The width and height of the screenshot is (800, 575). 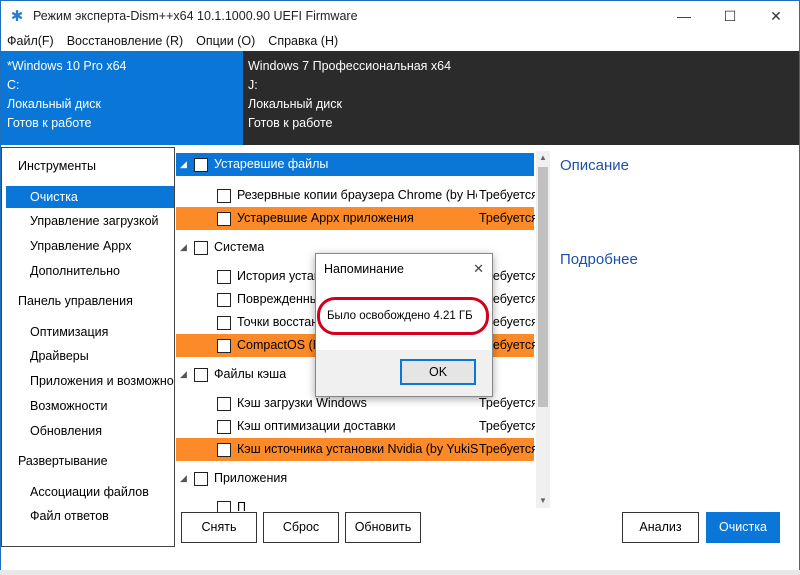 What do you see at coordinates (57, 166) in the screenshot?
I see `sidebar-section-tools: Инструменты` at bounding box center [57, 166].